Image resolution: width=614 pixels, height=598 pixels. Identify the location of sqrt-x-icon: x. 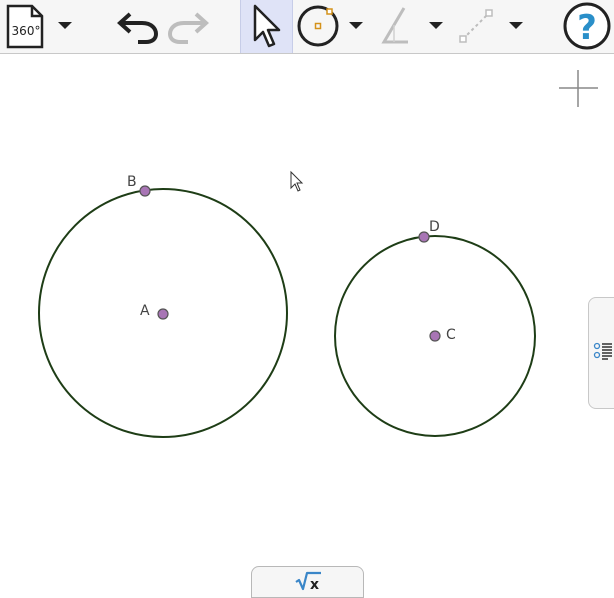
(308, 581).